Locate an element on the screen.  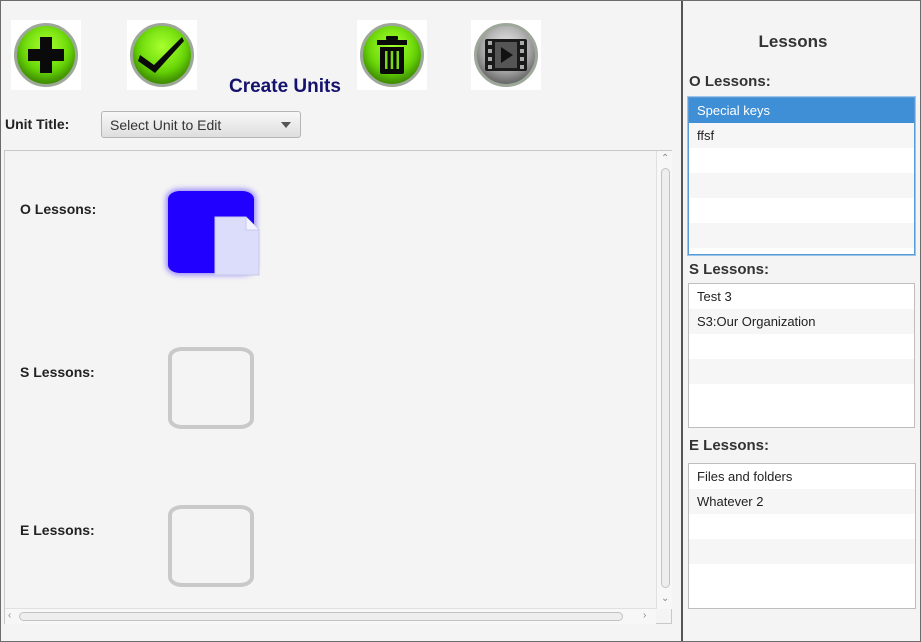
scroll-up-icon: ⌃ is located at coordinates (665, 159).